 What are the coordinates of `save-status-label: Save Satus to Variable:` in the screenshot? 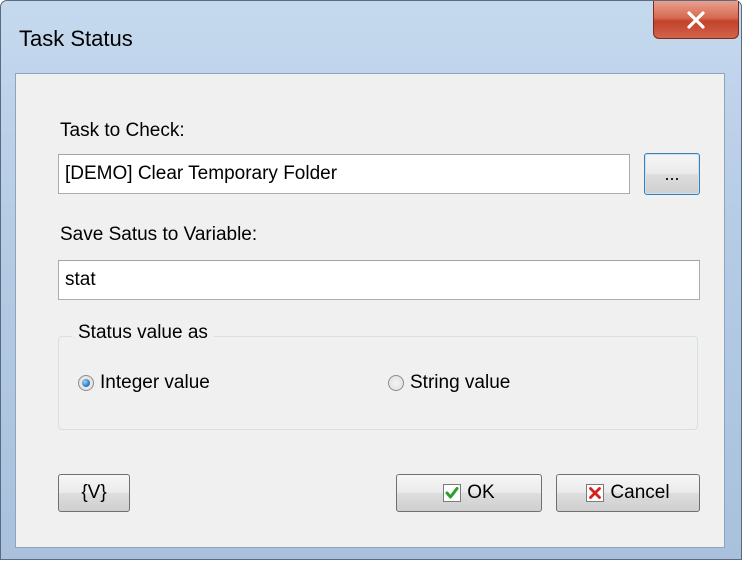 It's located at (159, 234).